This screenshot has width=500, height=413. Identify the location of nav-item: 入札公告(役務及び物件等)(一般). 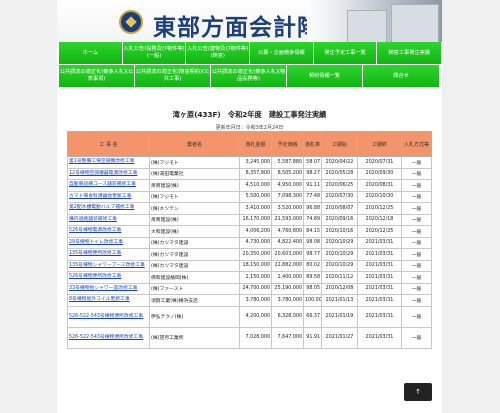
(154, 53).